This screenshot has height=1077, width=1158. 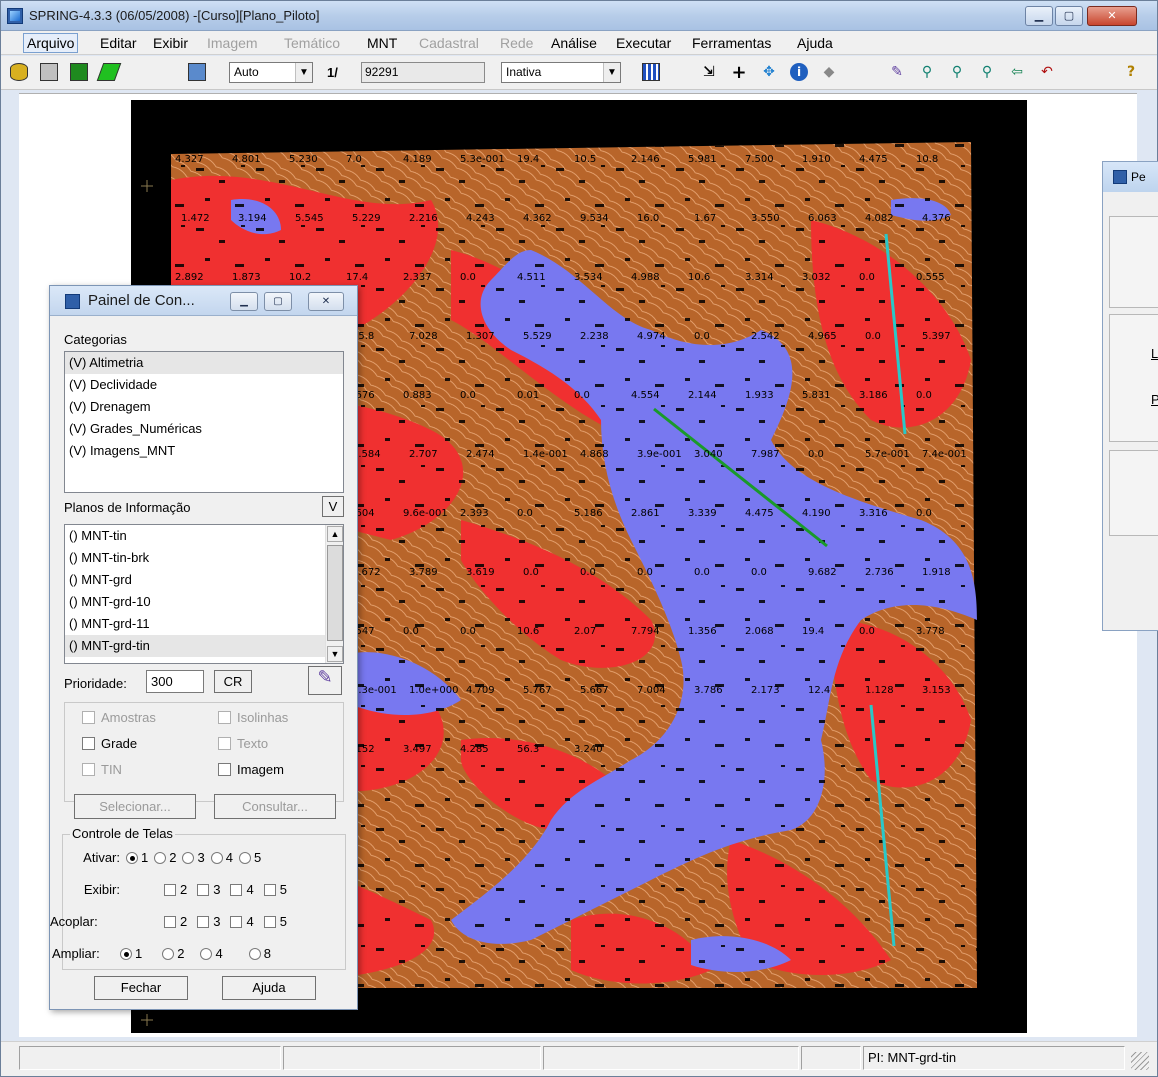 What do you see at coordinates (269, 988) in the screenshot?
I see `ajuda-button: Ajuda` at bounding box center [269, 988].